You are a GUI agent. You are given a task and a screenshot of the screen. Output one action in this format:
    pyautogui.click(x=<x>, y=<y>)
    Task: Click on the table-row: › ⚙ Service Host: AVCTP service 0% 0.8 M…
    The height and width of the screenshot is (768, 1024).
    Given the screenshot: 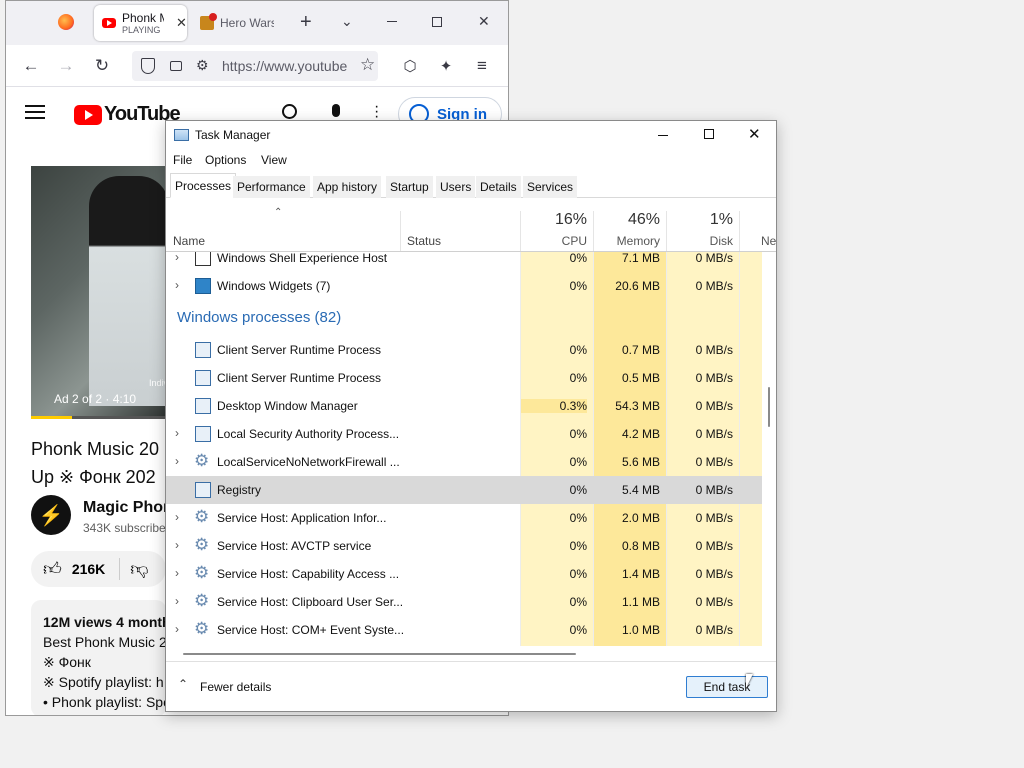 What is the action you would take?
    pyautogui.click(x=464, y=546)
    